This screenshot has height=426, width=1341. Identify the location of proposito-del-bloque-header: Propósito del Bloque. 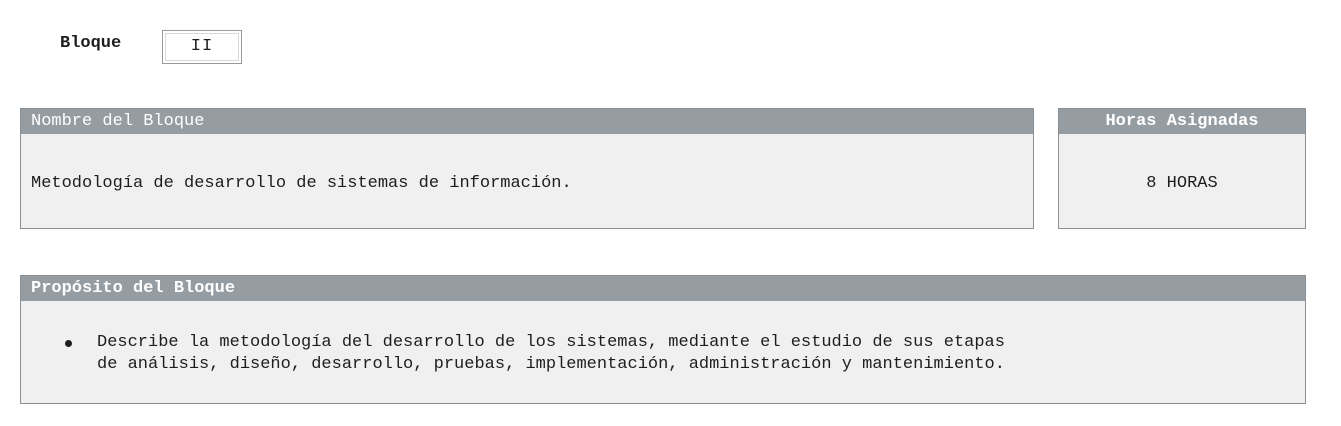
(663, 288).